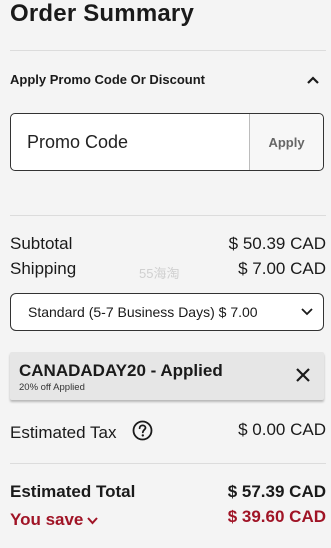 The image size is (331, 548). I want to click on shipping-label: Shipping, so click(43, 268).